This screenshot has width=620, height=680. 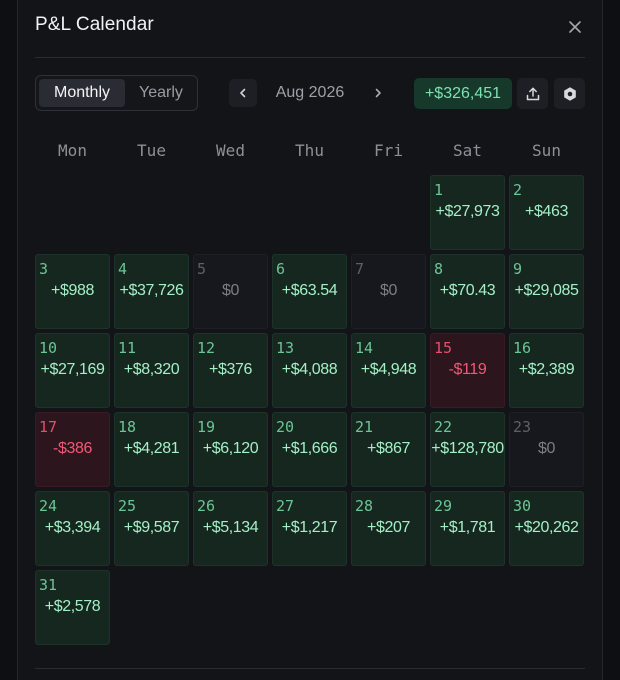 I want to click on day-pnl-value: +$1,781, so click(x=467, y=527).